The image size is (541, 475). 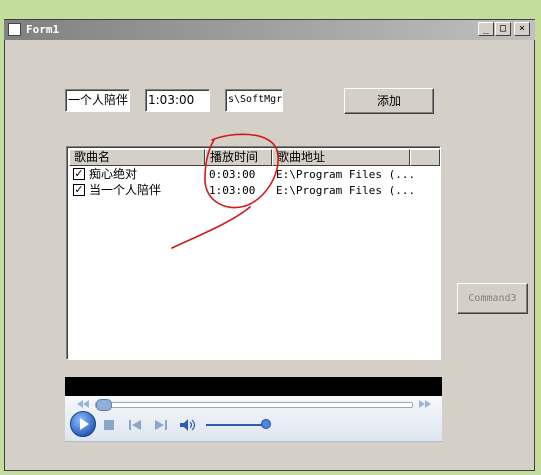 I want to click on play-time-cell: 1:03:00, so click(x=232, y=190).